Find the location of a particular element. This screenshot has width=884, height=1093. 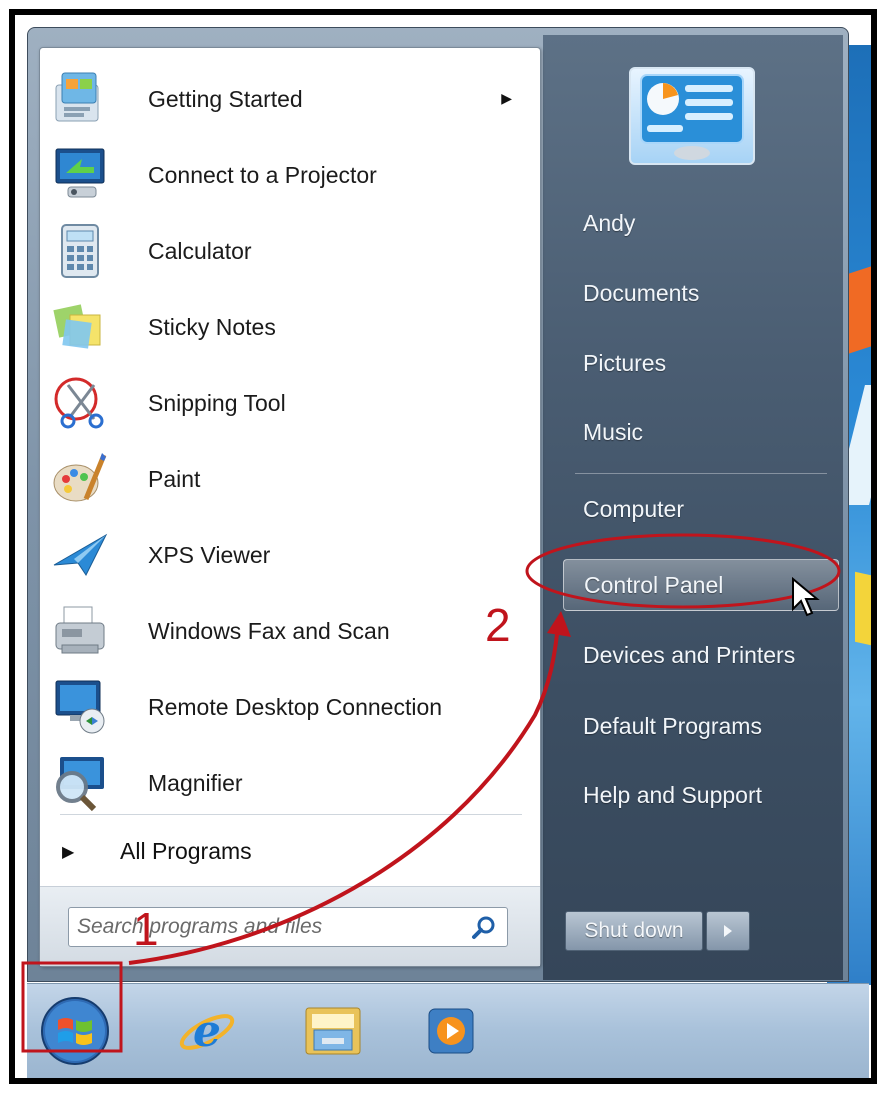

step-2-label: 2 is located at coordinates (498, 625).